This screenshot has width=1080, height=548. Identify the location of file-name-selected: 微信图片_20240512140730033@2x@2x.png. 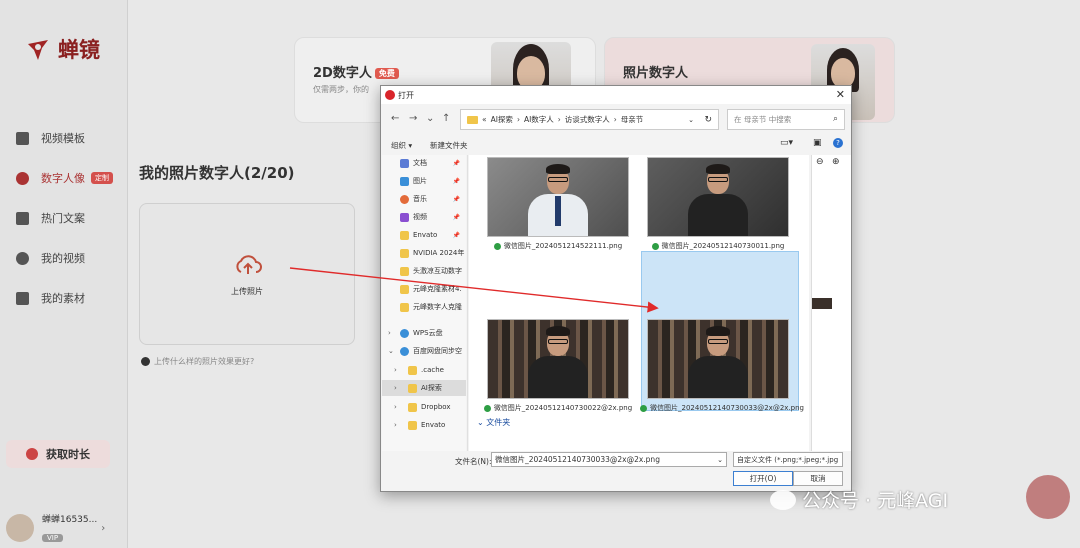
(722, 408).